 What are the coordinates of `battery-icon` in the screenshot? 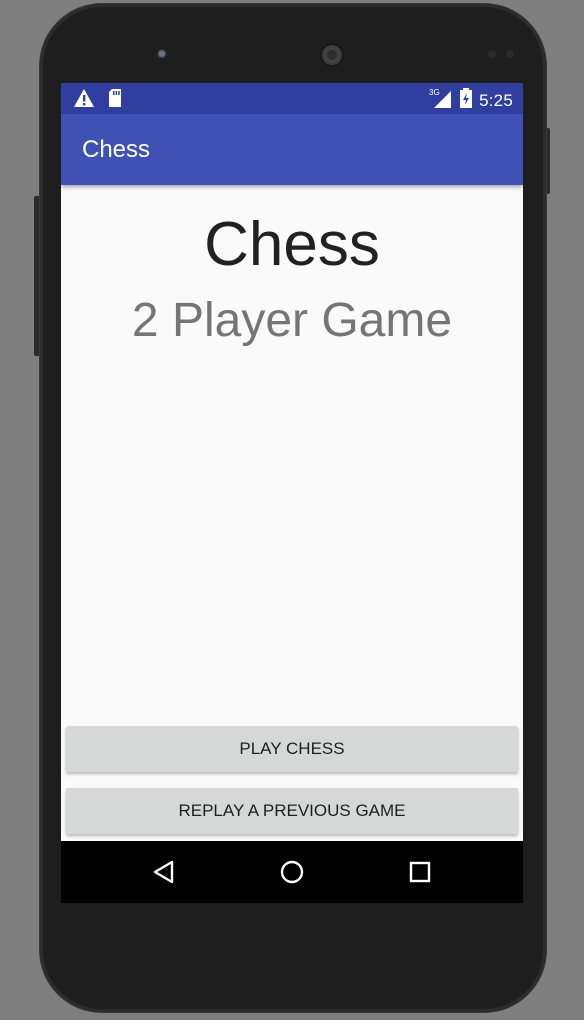 It's located at (466, 100).